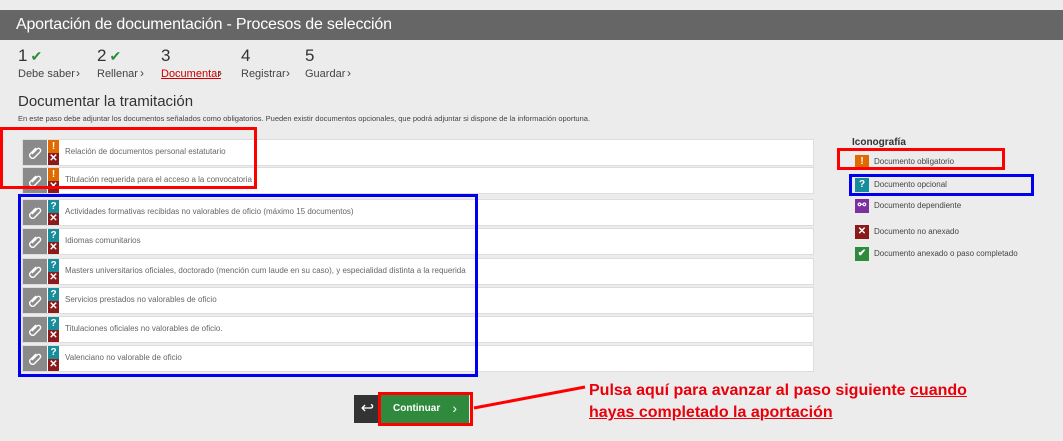 This screenshot has height=441, width=1063. What do you see at coordinates (191, 74) in the screenshot?
I see `step-3-link: Documentar` at bounding box center [191, 74].